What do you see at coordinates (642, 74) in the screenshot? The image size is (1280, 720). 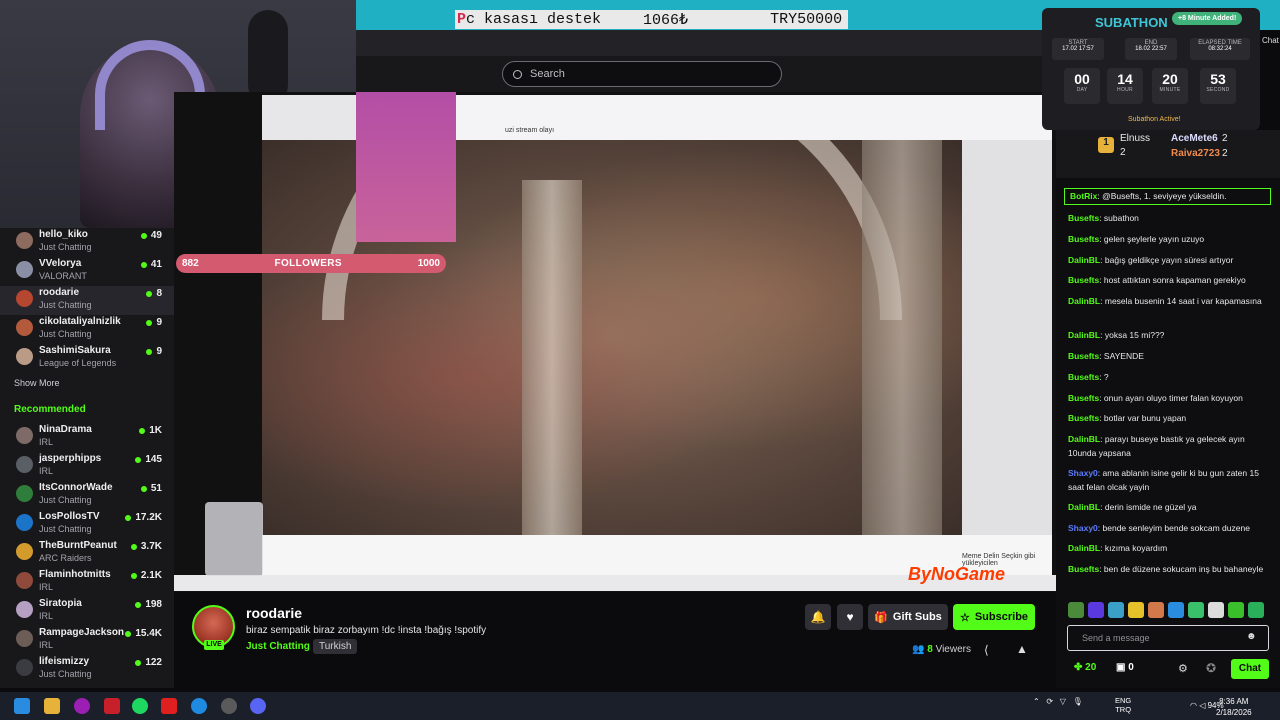 I see `search-input: Search` at bounding box center [642, 74].